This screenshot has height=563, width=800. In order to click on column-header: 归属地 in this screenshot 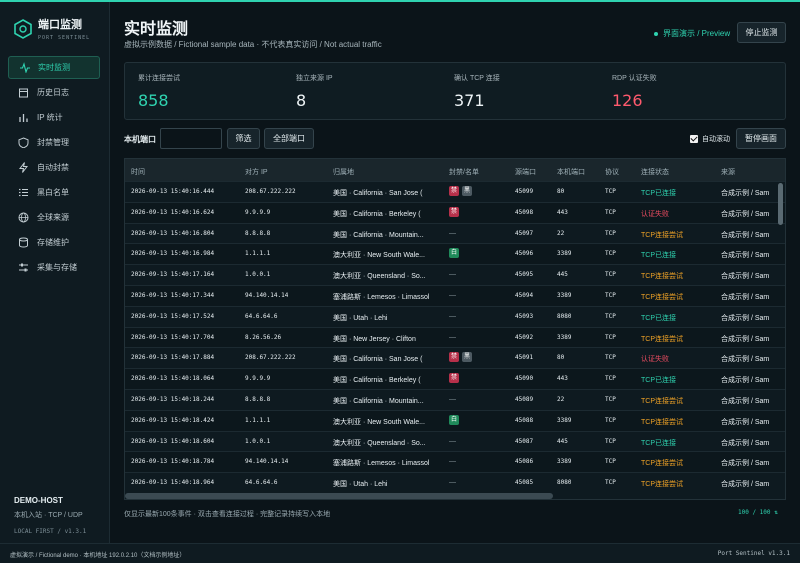, I will do `click(343, 172)`.